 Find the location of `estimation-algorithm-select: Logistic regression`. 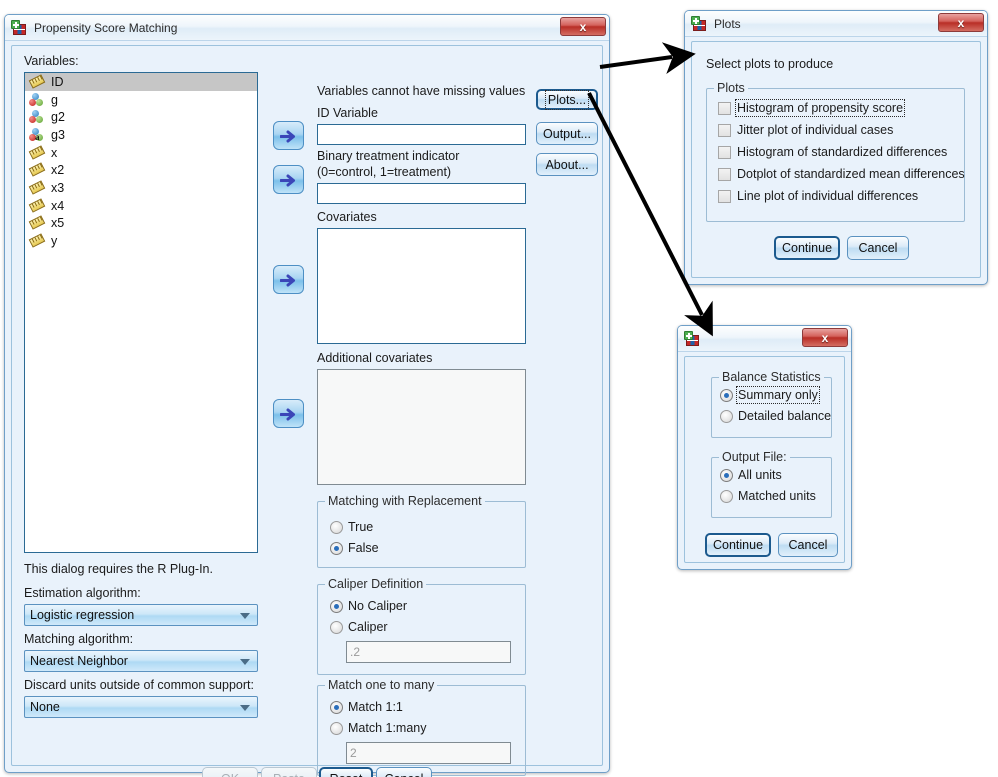

estimation-algorithm-select: Logistic regression is located at coordinates (141, 615).